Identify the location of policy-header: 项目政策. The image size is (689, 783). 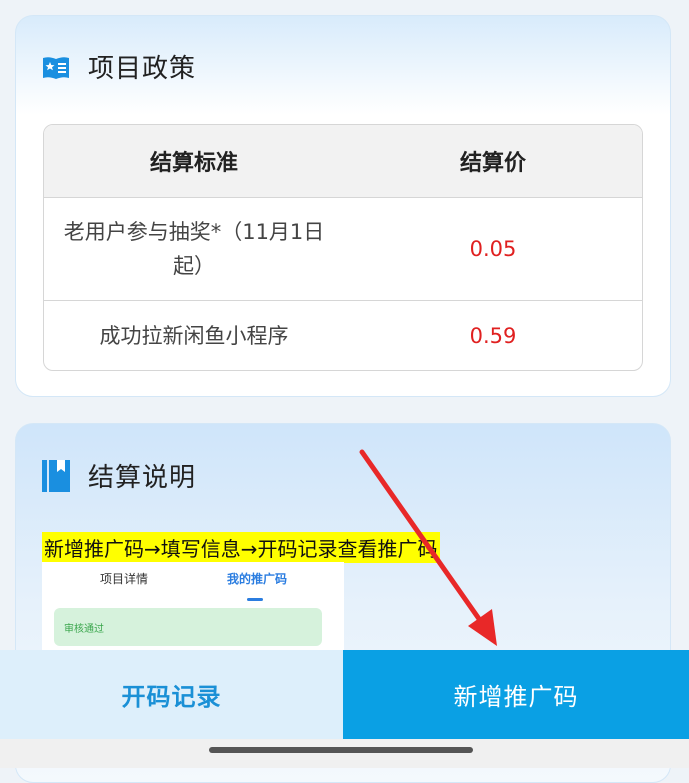
(119, 66).